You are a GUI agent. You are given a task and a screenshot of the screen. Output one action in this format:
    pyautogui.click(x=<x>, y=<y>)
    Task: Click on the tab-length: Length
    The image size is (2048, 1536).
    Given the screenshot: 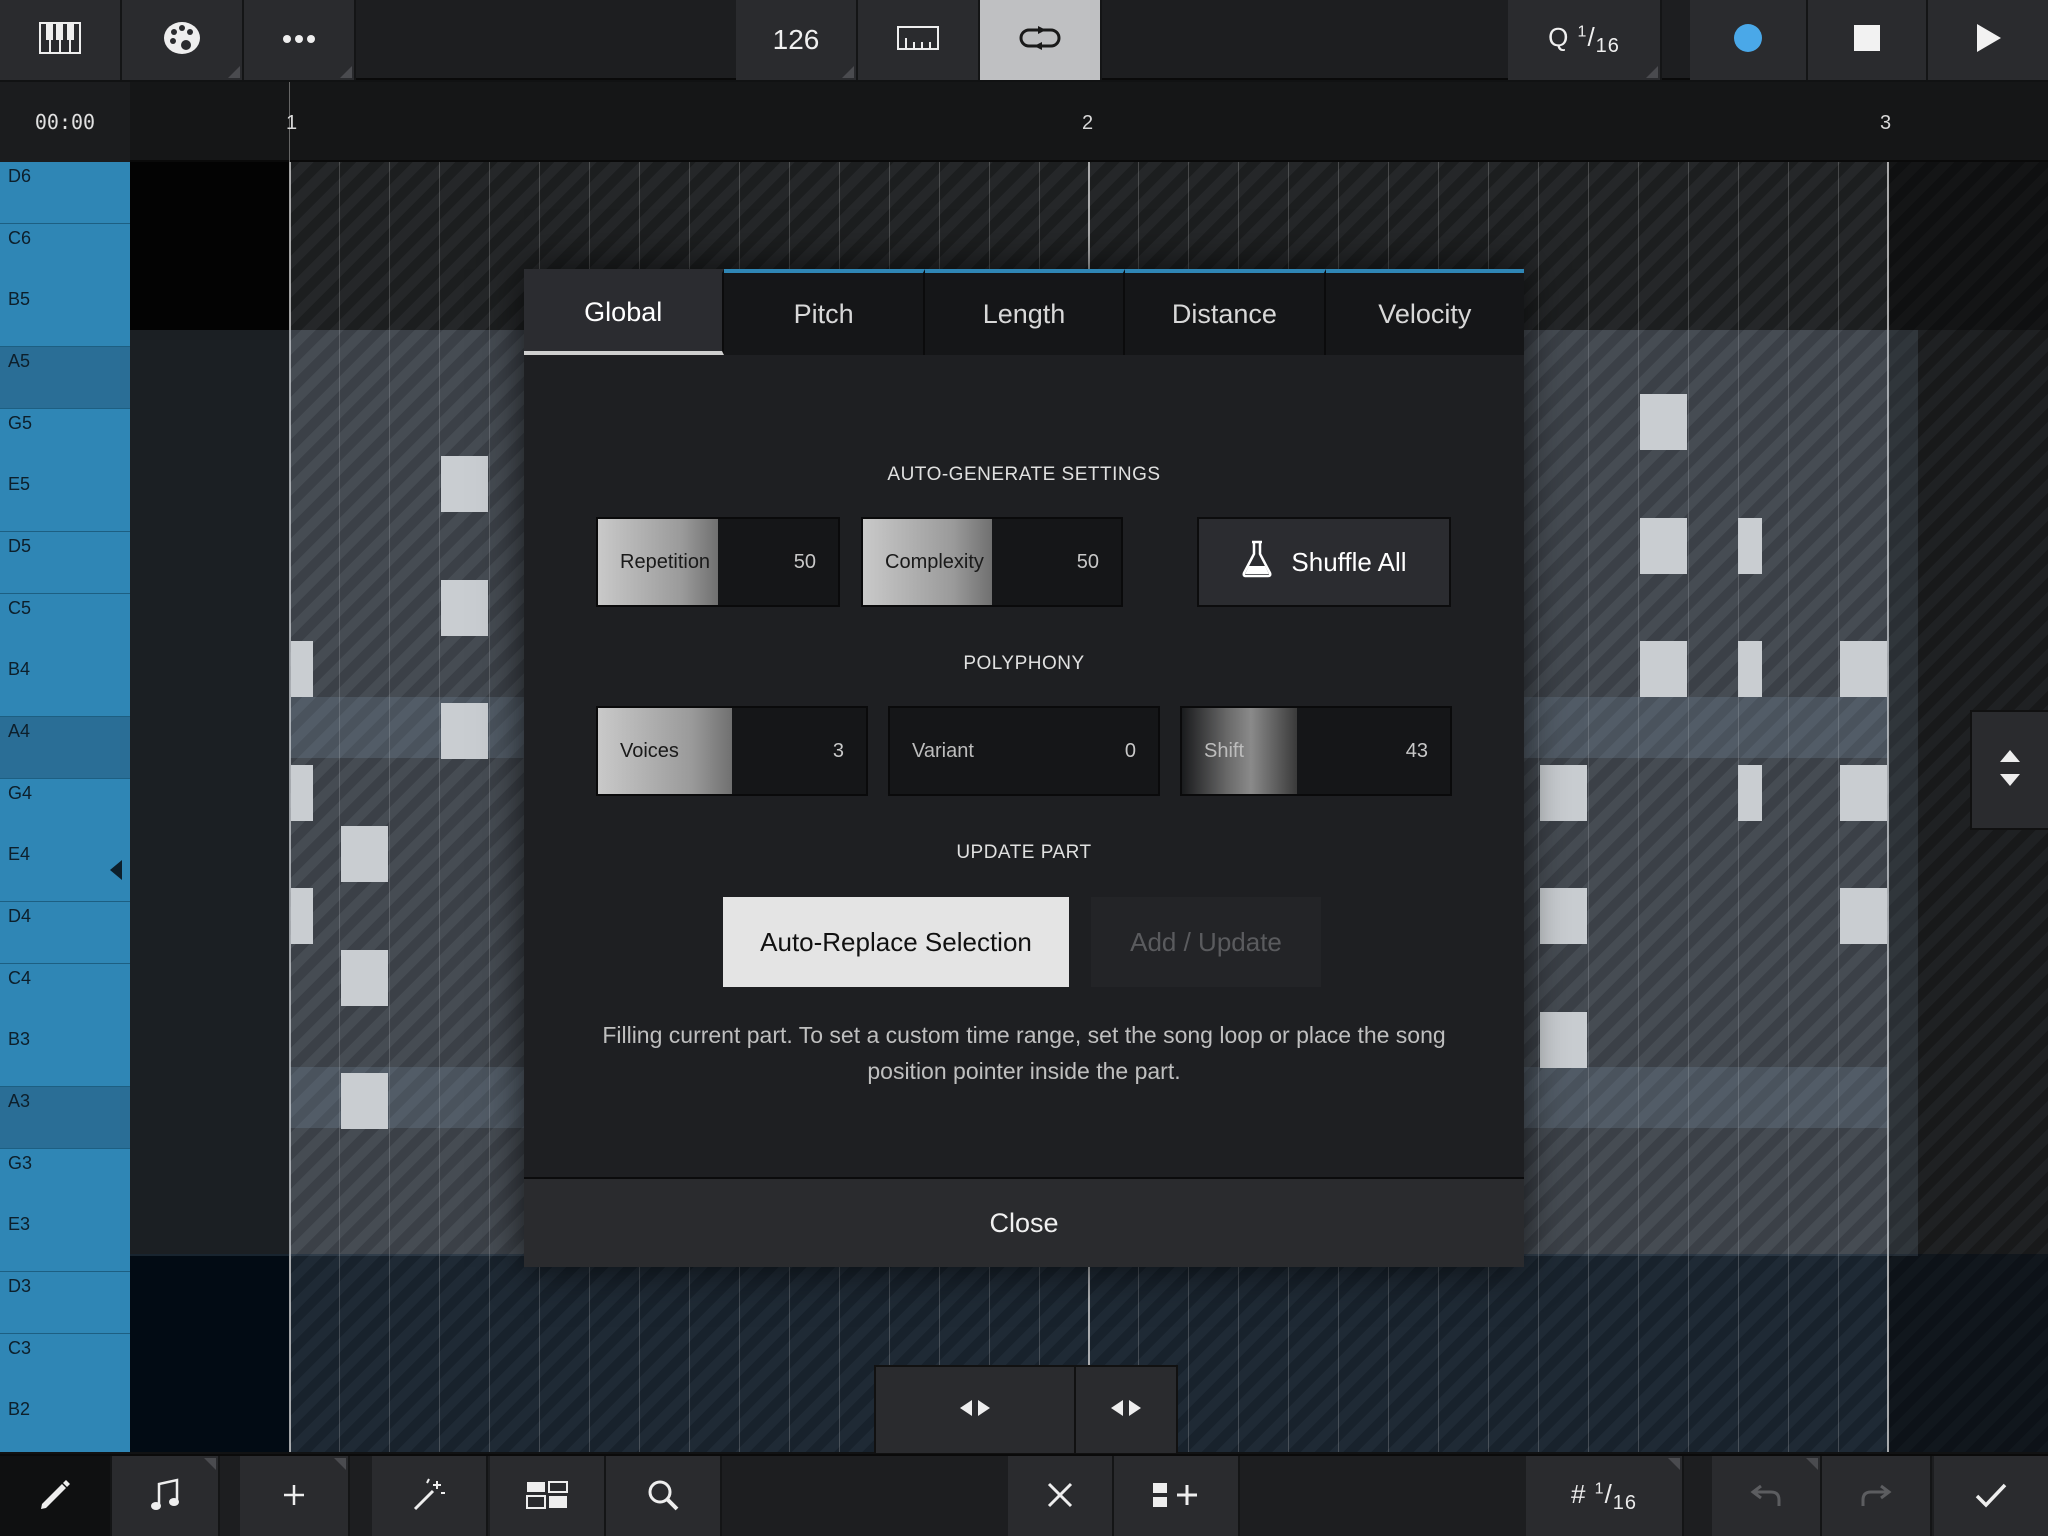 What is the action you would take?
    pyautogui.click(x=1025, y=312)
    